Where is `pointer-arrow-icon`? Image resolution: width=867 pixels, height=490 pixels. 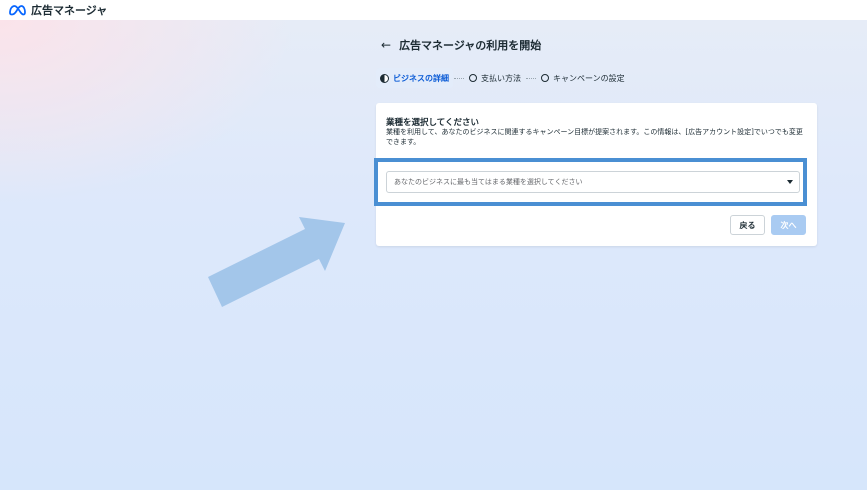 pointer-arrow-icon is located at coordinates (276, 262).